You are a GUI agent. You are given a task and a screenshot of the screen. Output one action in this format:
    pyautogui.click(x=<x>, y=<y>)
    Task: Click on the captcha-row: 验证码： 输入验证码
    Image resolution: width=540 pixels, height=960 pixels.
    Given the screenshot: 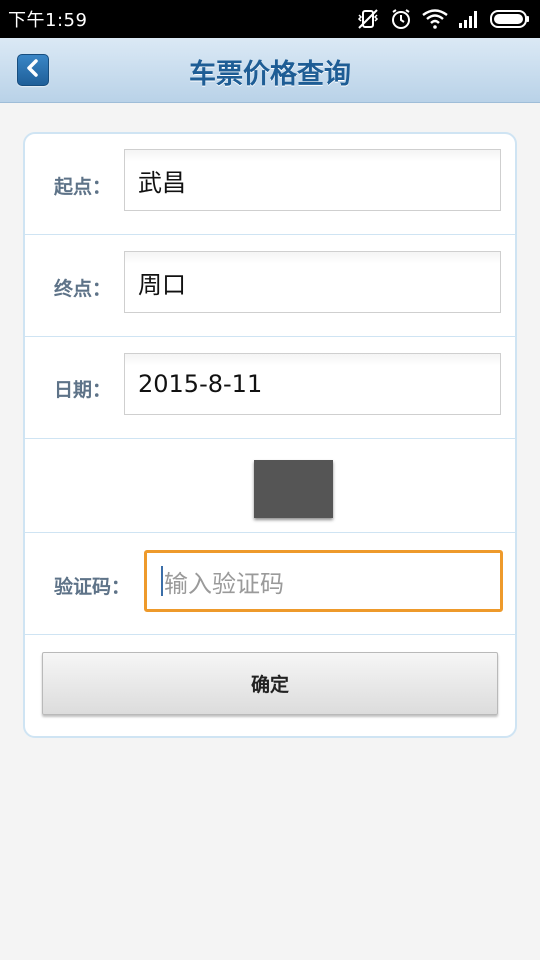 What is the action you would take?
    pyautogui.click(x=270, y=584)
    